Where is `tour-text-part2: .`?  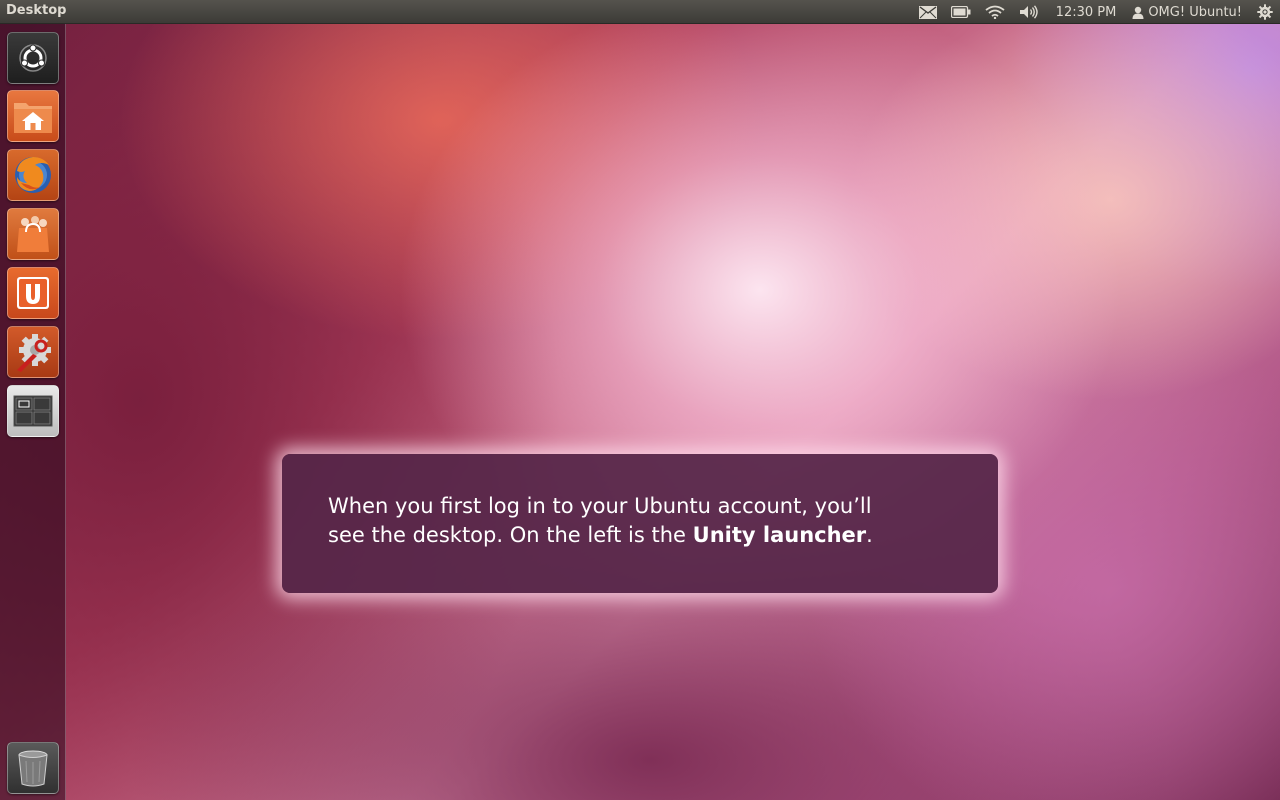
tour-text-part2: . is located at coordinates (869, 535).